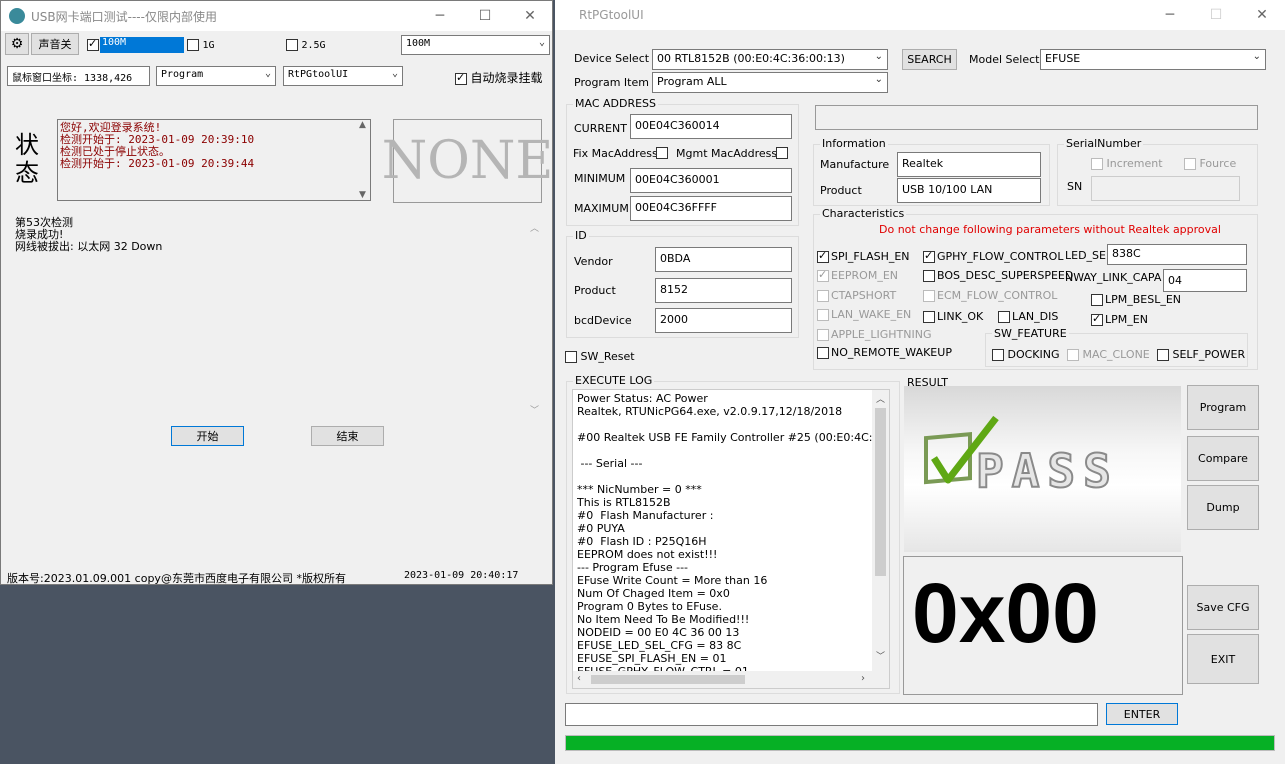  Describe the element at coordinates (1028, 316) in the screenshot. I see `lan-dis-option: LAN_DIS` at that location.